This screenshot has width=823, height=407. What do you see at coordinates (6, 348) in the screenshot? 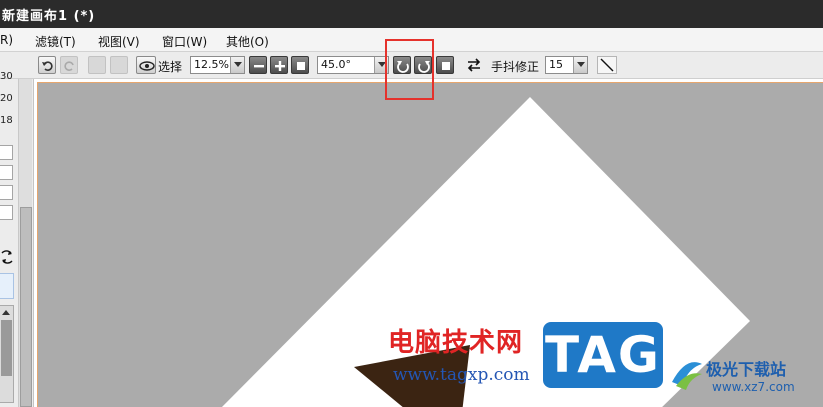
I see `layer-scroll-thumb` at bounding box center [6, 348].